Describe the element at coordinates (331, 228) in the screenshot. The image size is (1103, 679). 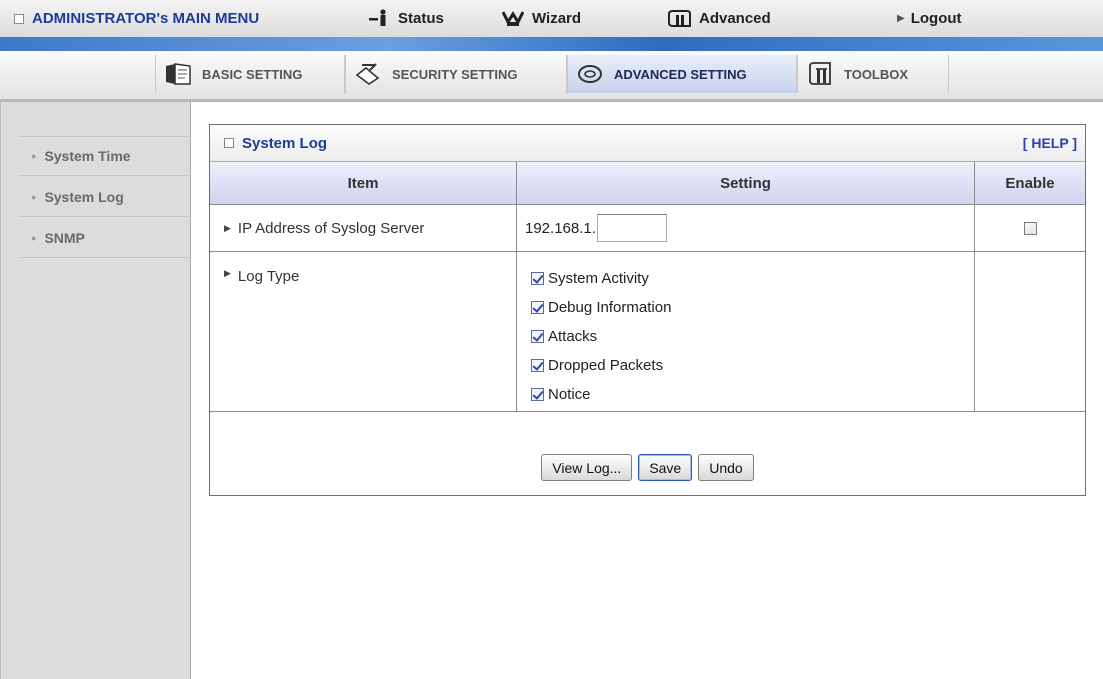
I see `syslog-ip-label: IP Address of Syslog Server` at that location.